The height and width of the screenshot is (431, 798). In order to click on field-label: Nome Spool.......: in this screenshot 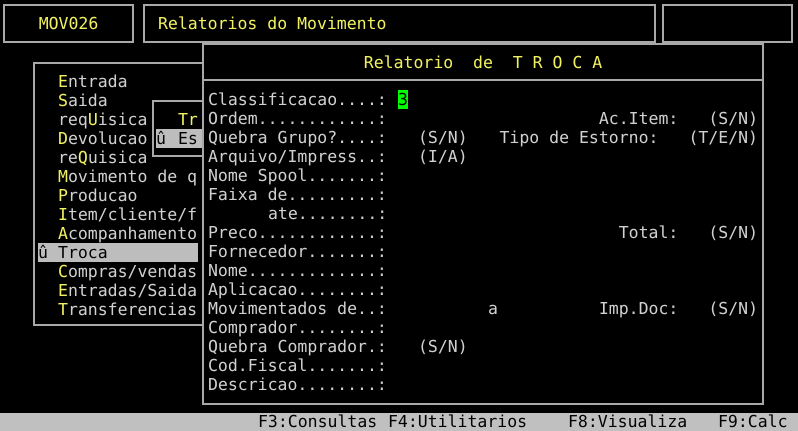, I will do `click(297, 175)`.